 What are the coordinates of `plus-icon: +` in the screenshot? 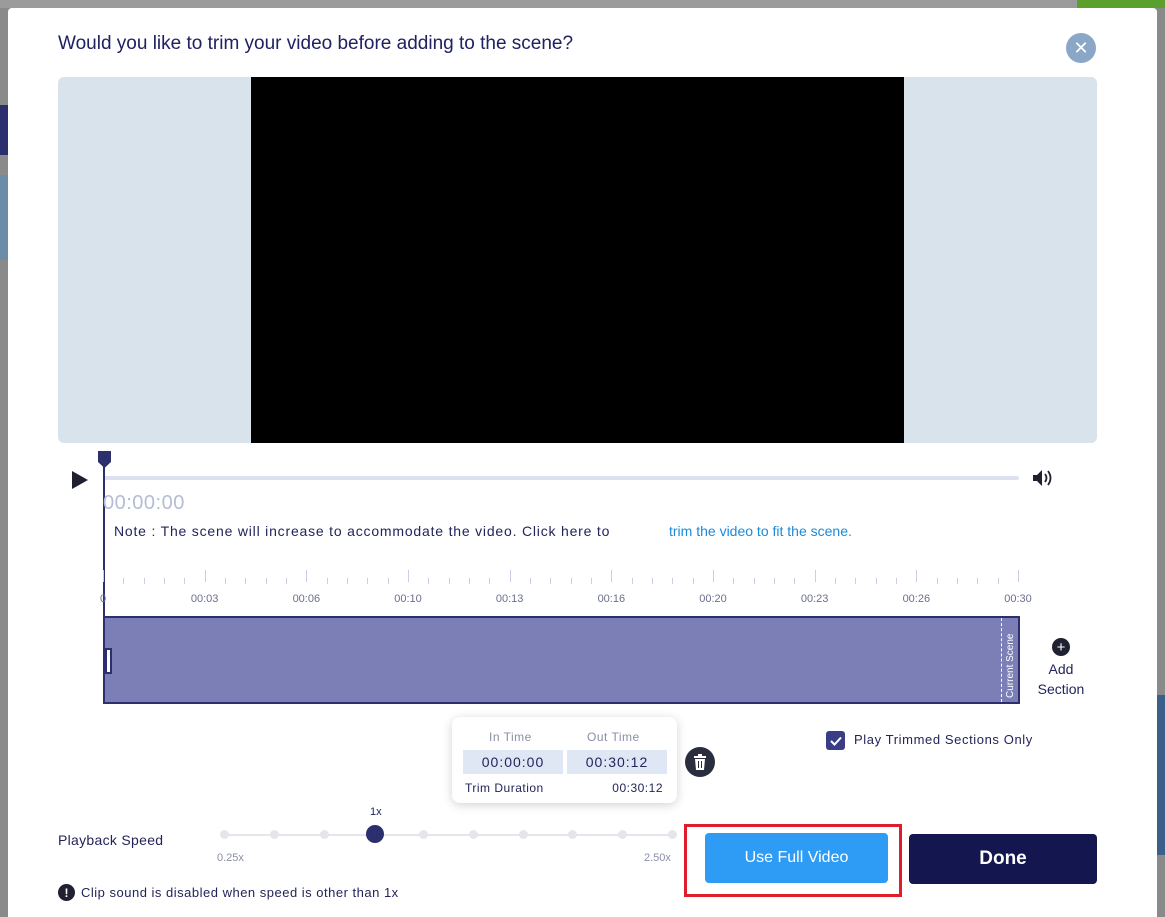 It's located at (1061, 647).